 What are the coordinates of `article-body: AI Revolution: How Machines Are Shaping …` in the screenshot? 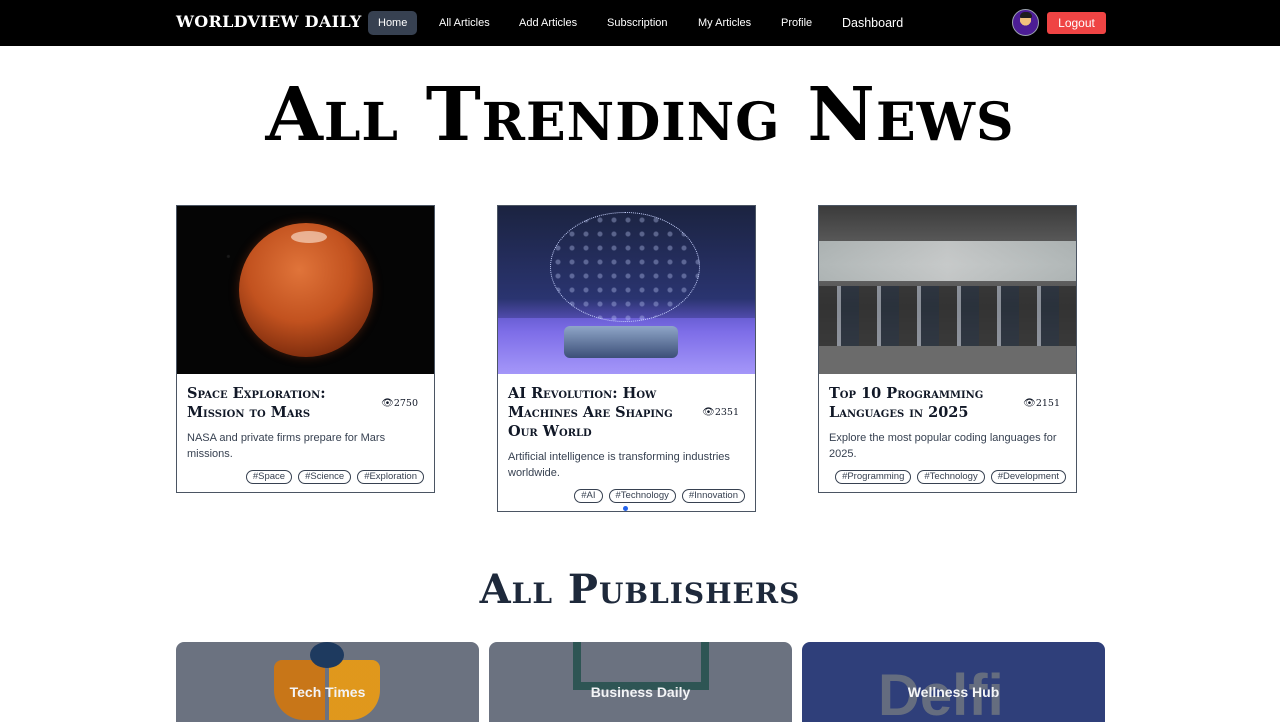 It's located at (626, 442).